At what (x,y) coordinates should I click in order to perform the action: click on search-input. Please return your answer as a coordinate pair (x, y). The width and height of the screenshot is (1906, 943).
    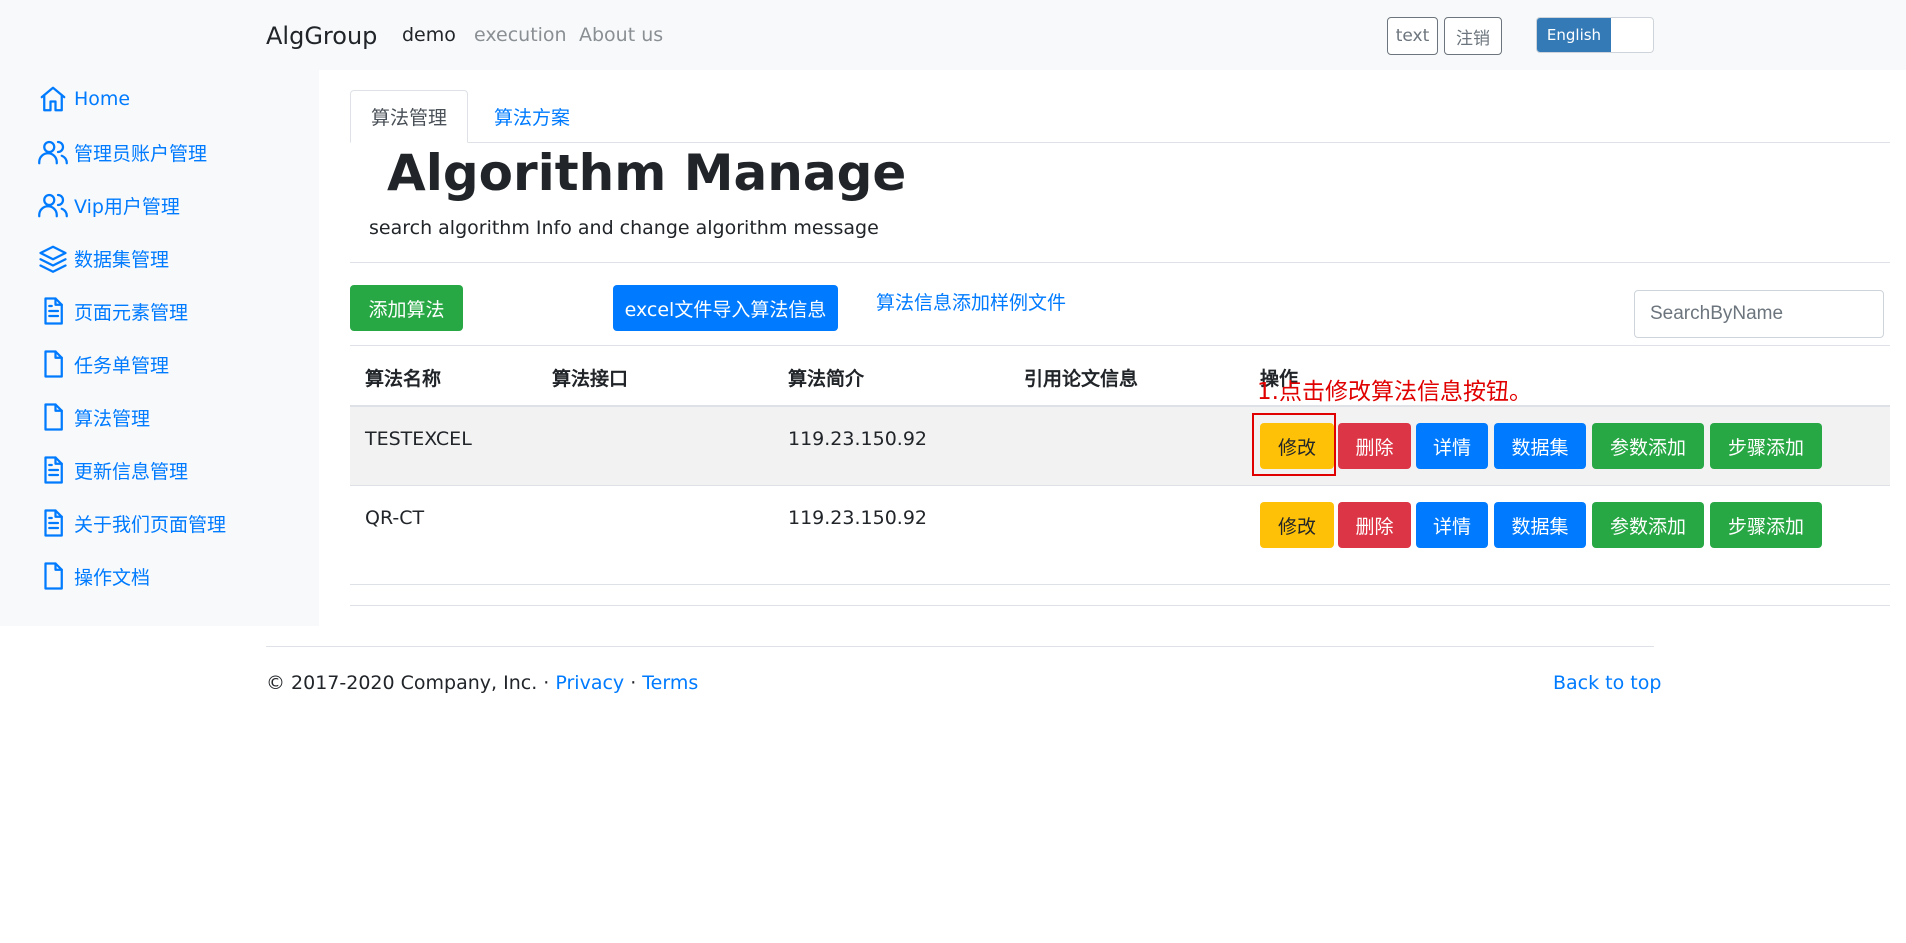
    Looking at the image, I should click on (1759, 314).